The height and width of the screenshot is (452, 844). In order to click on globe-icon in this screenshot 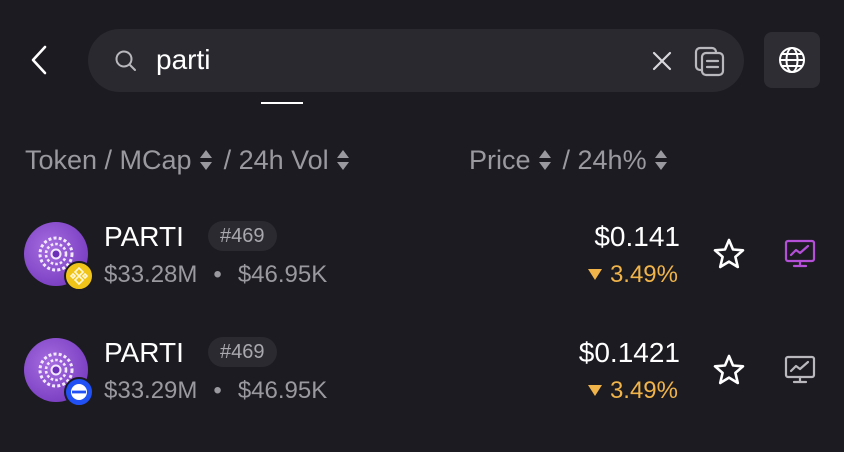, I will do `click(792, 60)`.